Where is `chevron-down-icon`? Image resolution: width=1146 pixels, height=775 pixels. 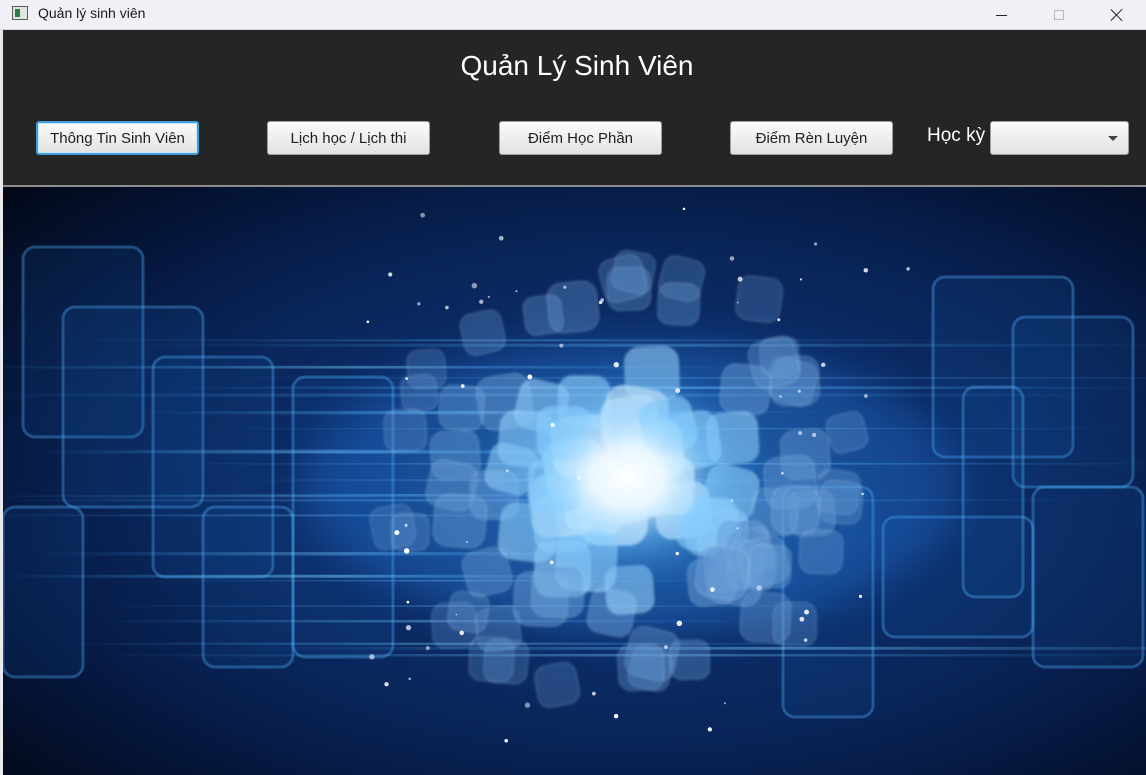
chevron-down-icon is located at coordinates (1113, 138).